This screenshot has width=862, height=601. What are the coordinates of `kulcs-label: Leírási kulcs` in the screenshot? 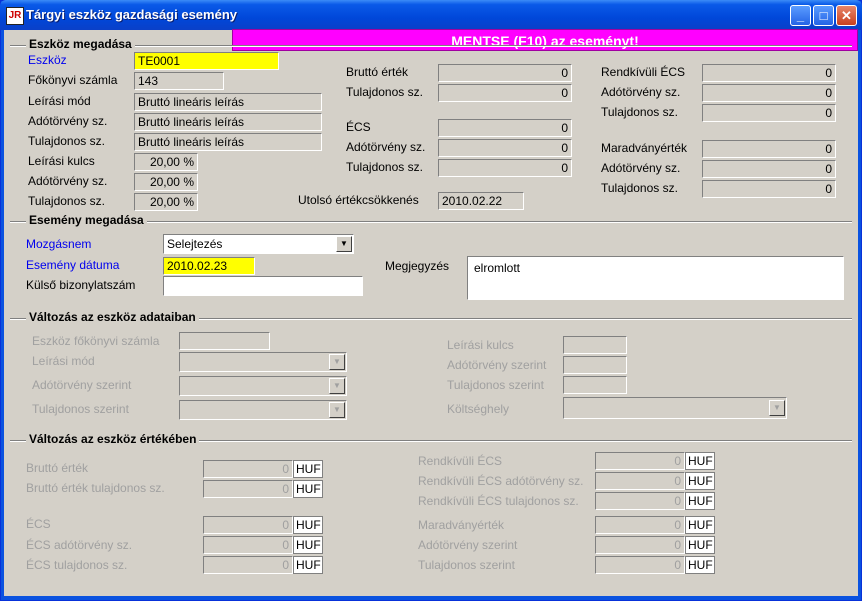 It's located at (61, 161).